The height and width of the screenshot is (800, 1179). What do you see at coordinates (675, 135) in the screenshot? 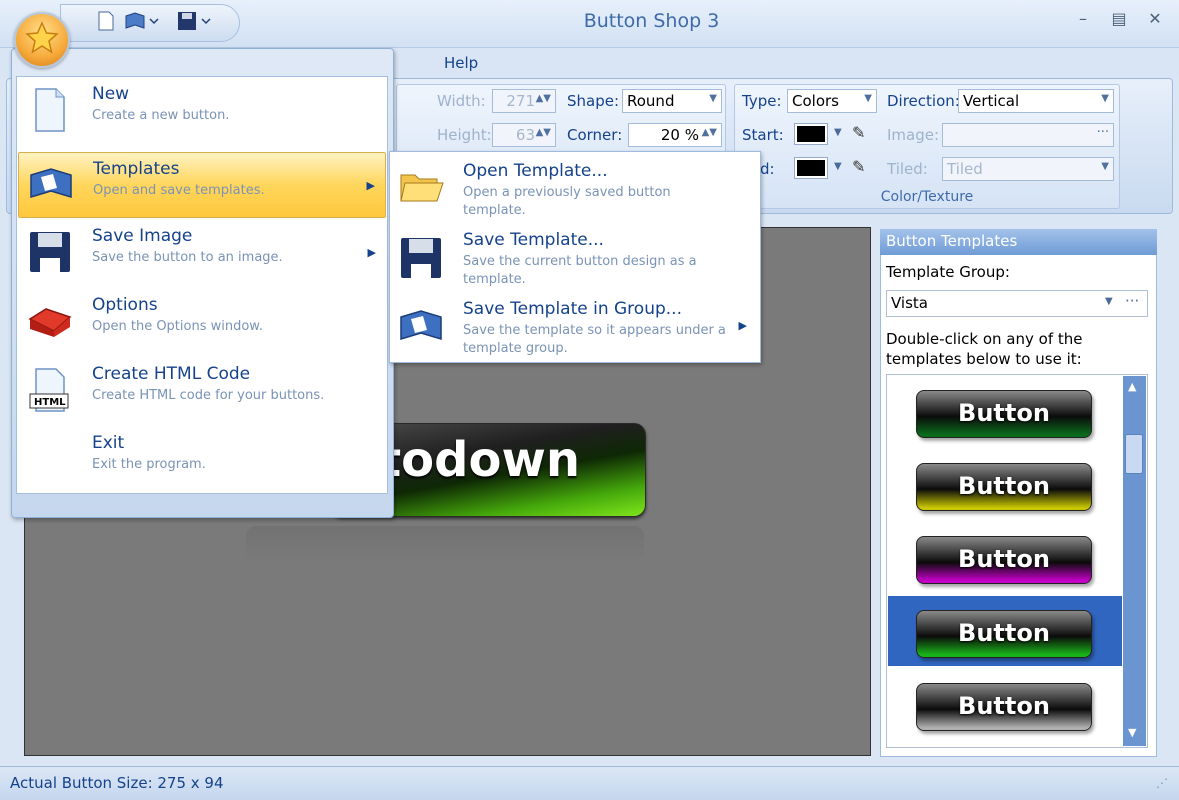
I see `corner-field: 20 % ▲▼` at bounding box center [675, 135].